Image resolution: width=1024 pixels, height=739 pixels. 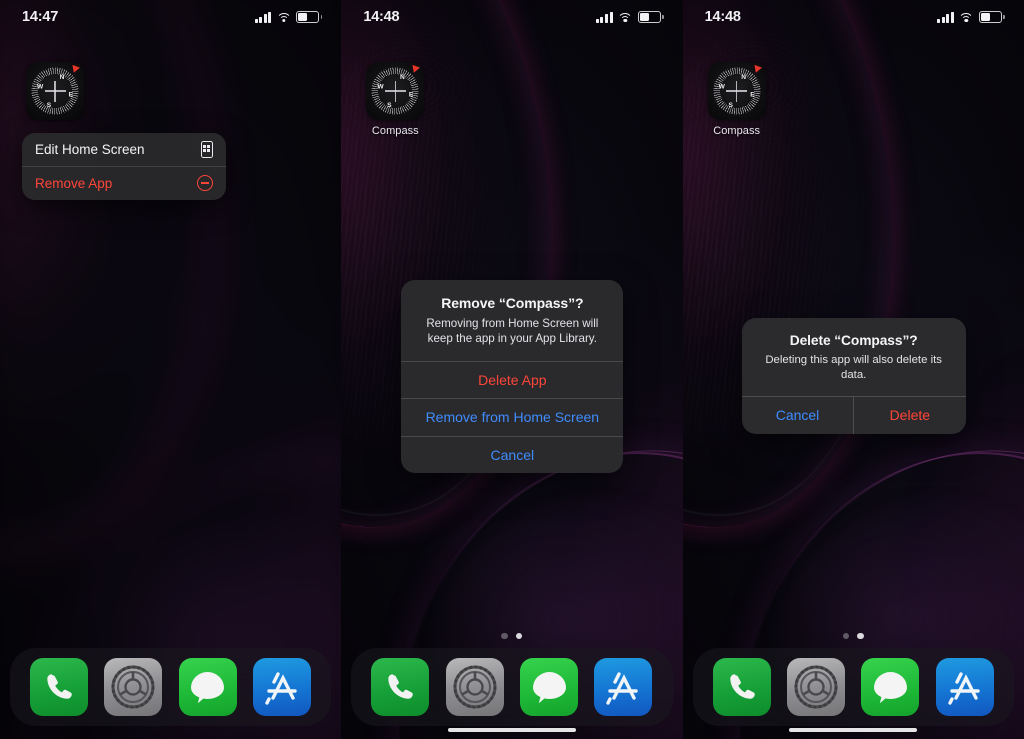 I want to click on status-bar: 14:47, so click(x=170, y=17).